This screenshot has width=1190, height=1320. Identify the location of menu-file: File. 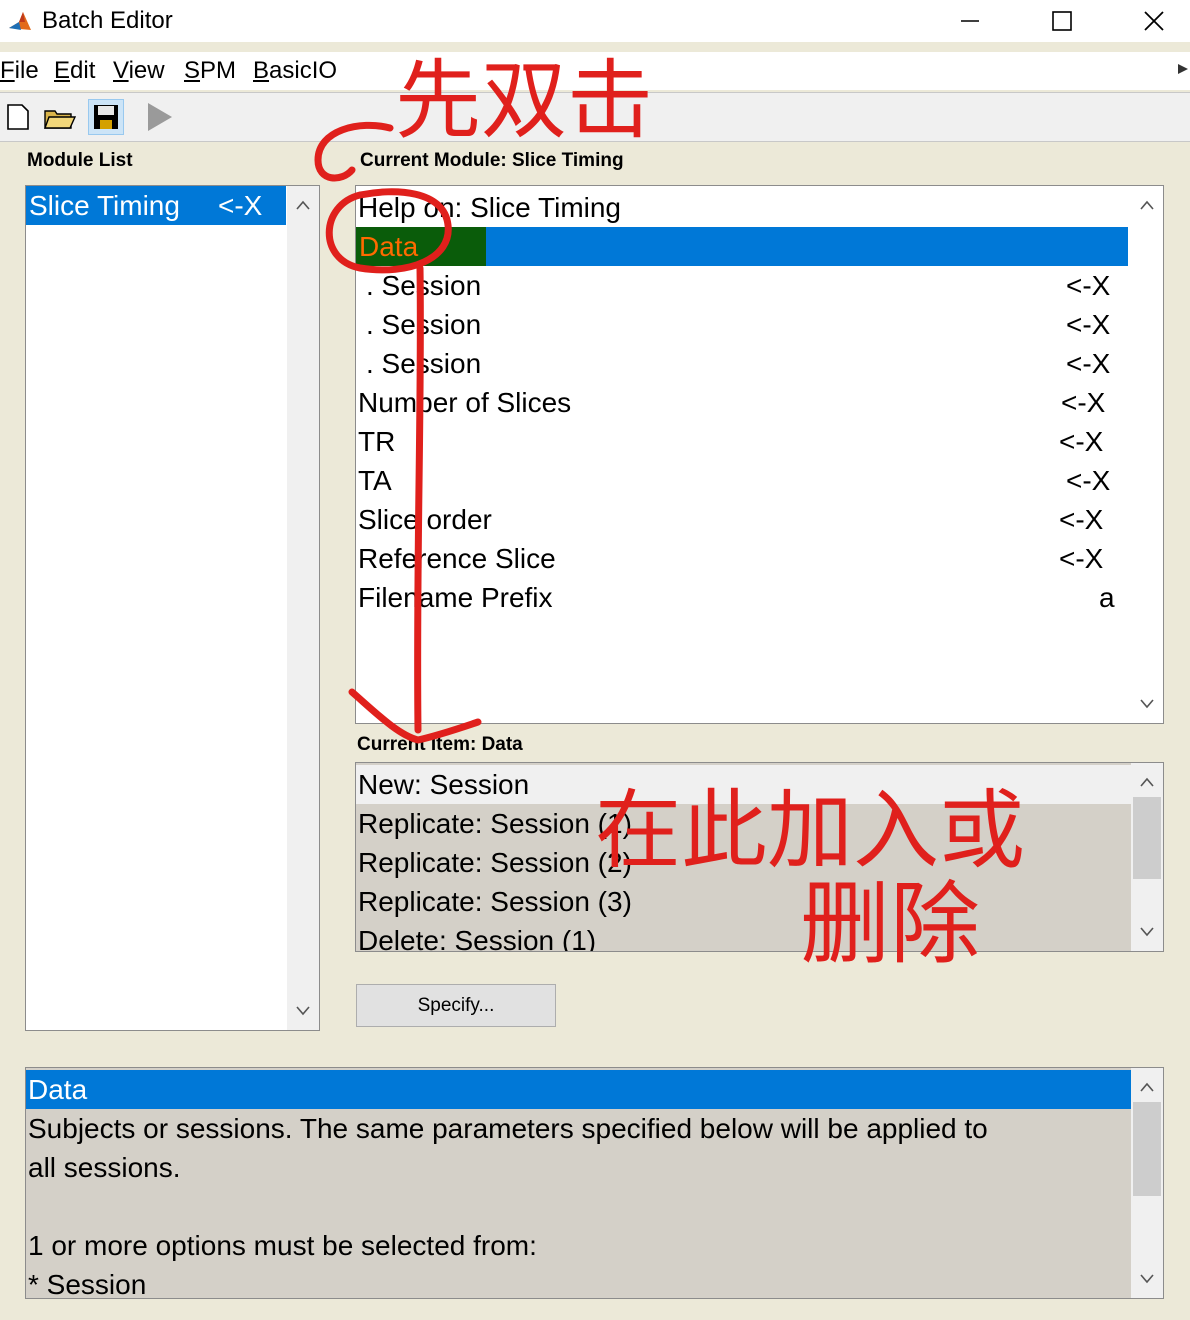
(19, 71).